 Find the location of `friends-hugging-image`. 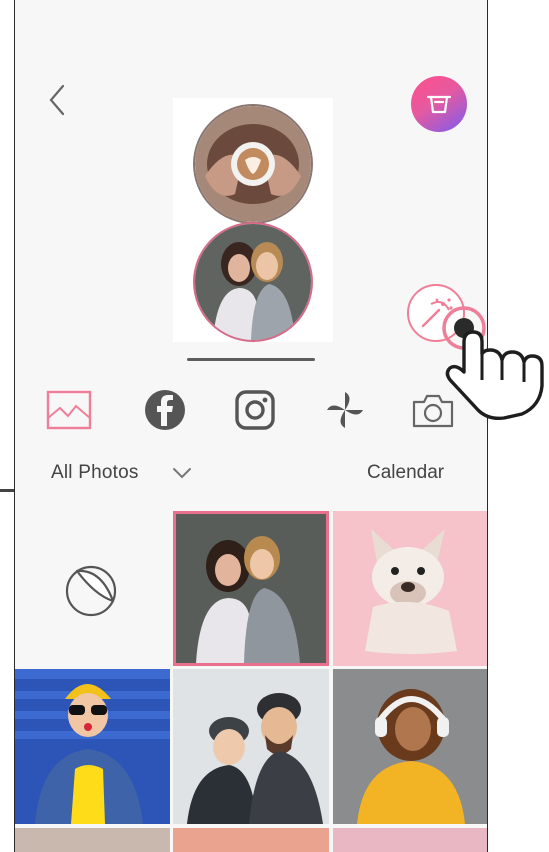

friends-hugging-image is located at coordinates (251, 588).